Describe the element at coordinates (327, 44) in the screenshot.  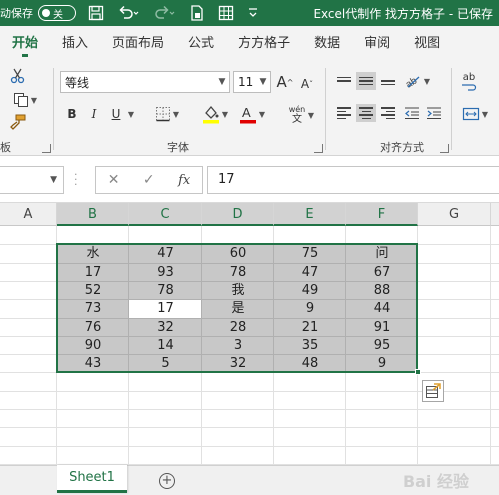
I see `tab-data: 数据` at that location.